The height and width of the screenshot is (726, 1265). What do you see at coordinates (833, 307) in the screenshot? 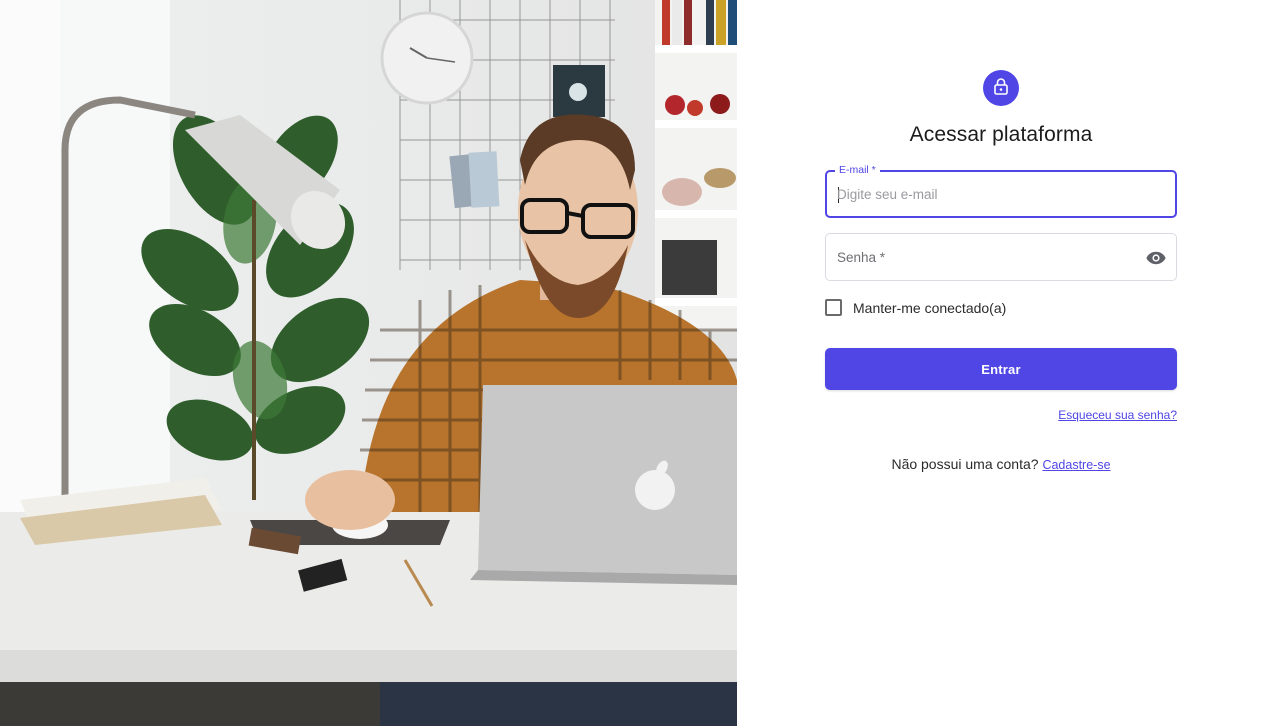
I see `remember-checkbox` at bounding box center [833, 307].